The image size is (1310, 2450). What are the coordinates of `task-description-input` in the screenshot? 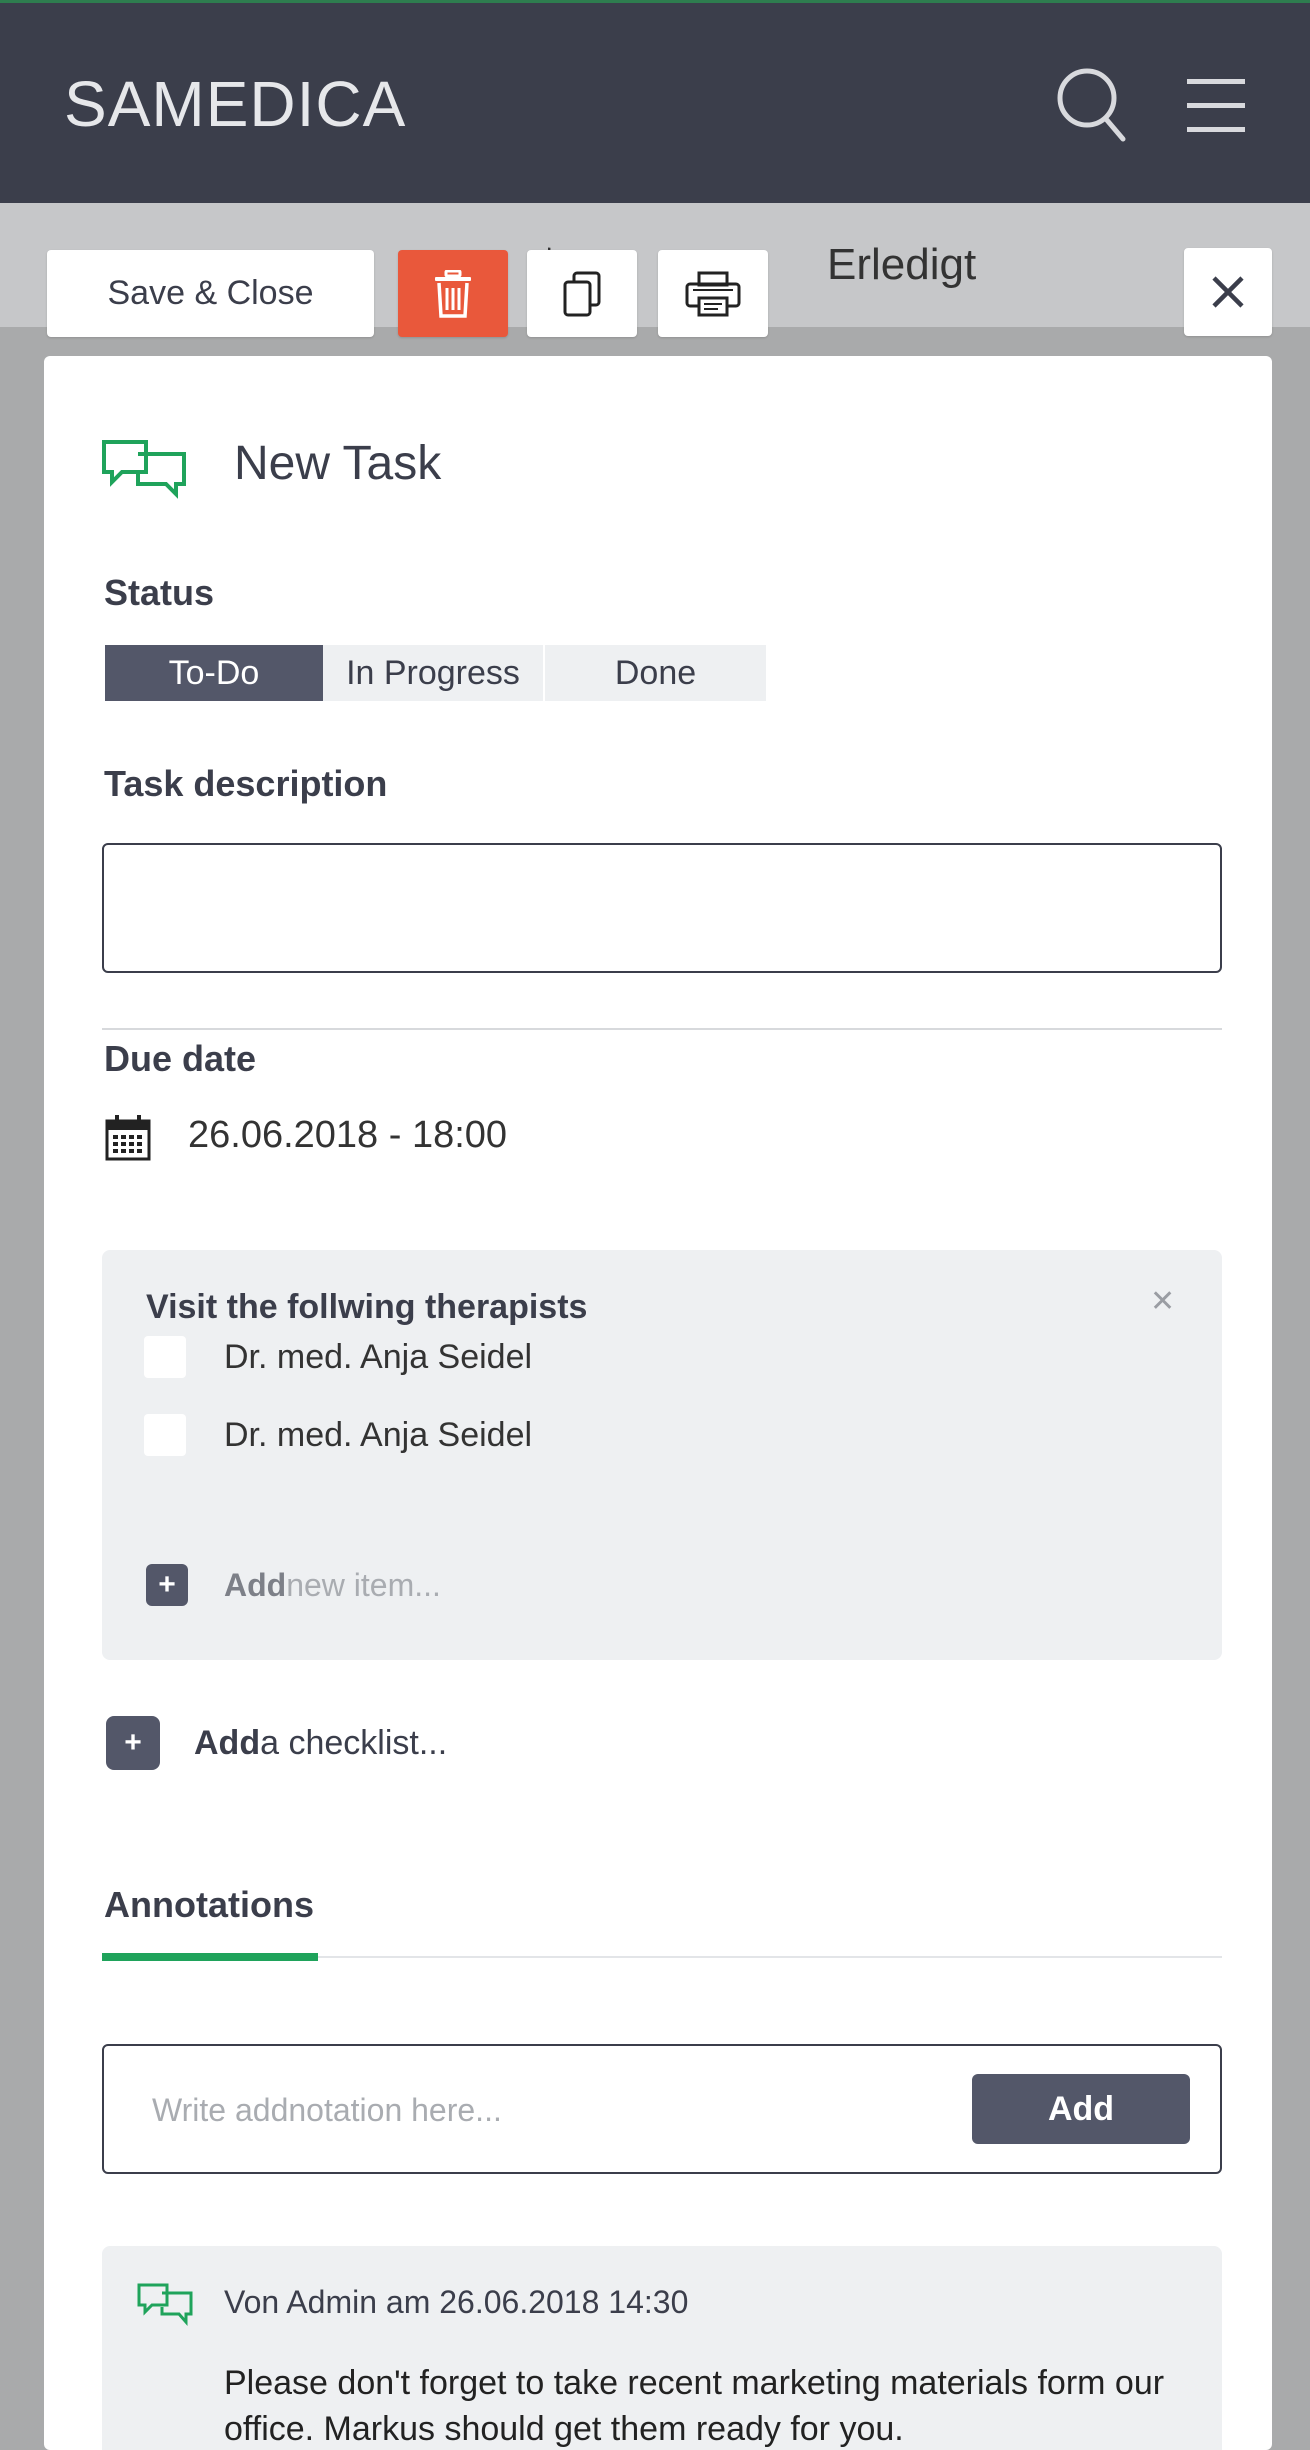 It's located at (662, 908).